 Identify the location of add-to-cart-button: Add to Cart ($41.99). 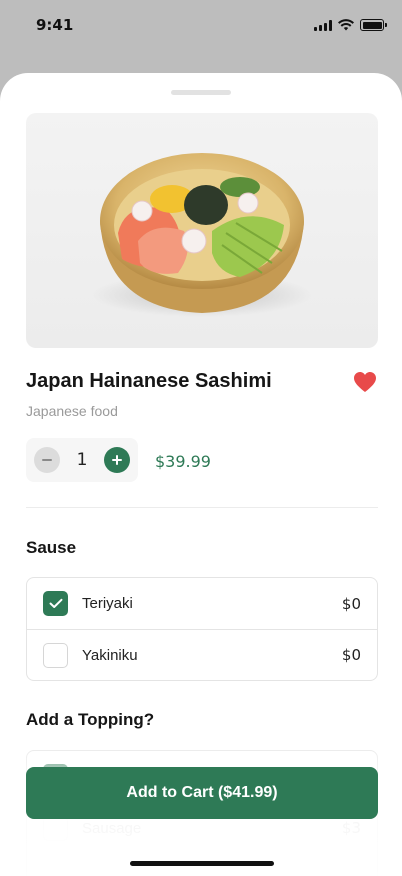
(202, 793).